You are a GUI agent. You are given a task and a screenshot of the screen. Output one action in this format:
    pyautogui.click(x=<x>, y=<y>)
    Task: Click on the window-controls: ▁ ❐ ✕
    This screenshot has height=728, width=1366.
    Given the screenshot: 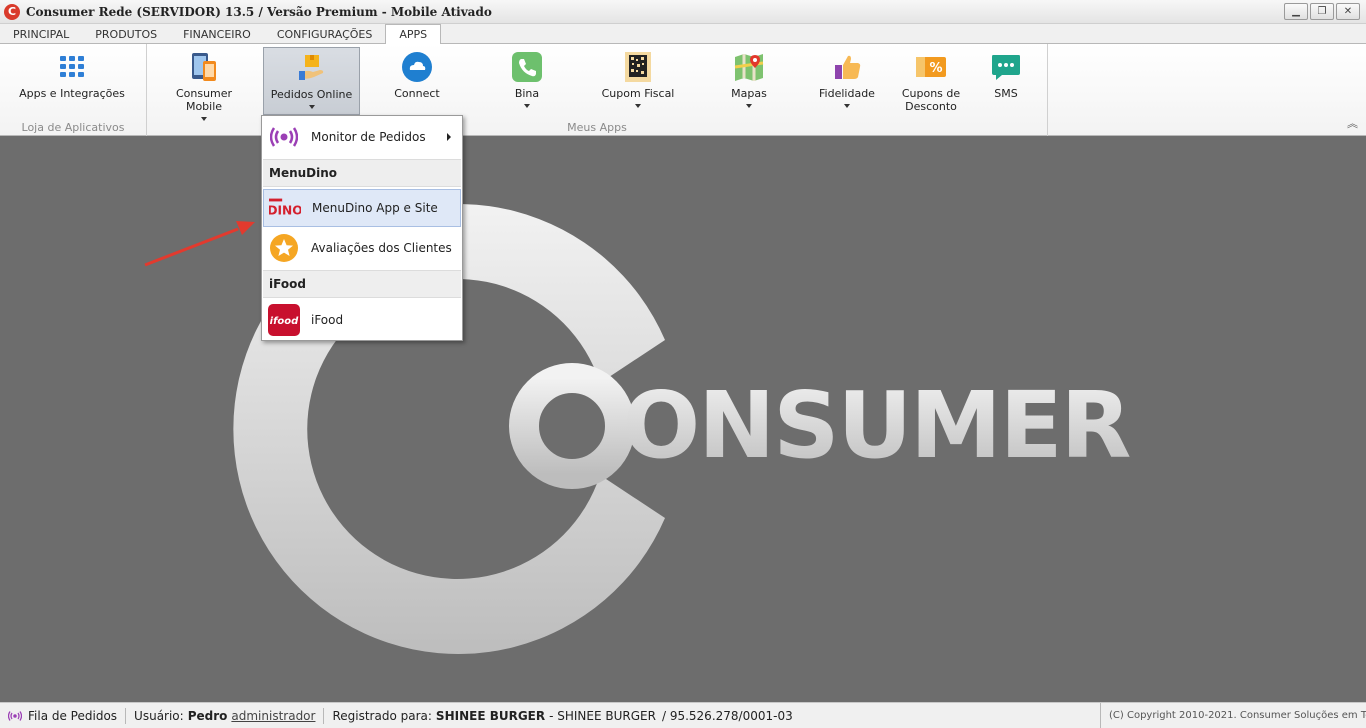 What is the action you would take?
    pyautogui.click(x=1322, y=11)
    